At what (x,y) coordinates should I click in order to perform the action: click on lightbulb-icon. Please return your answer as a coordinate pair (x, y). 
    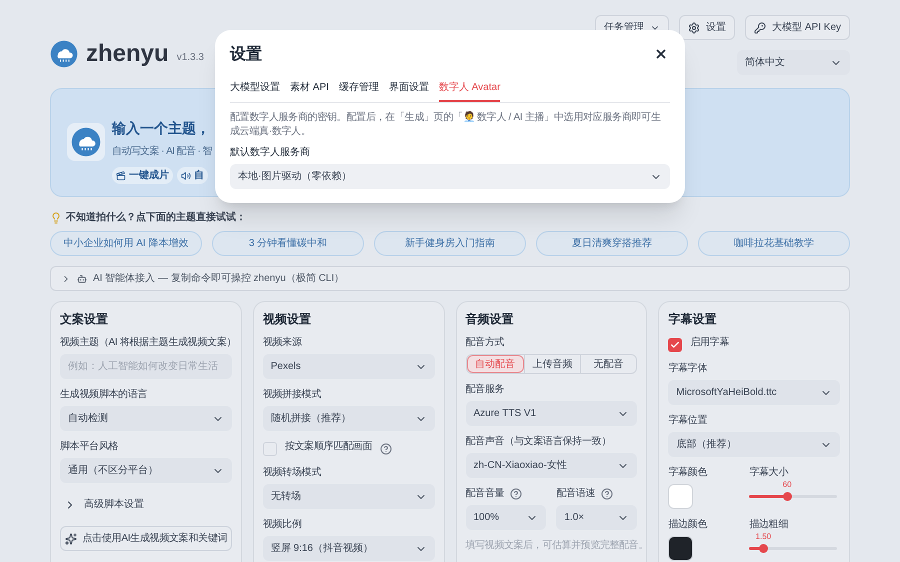
    Looking at the image, I should click on (56, 218).